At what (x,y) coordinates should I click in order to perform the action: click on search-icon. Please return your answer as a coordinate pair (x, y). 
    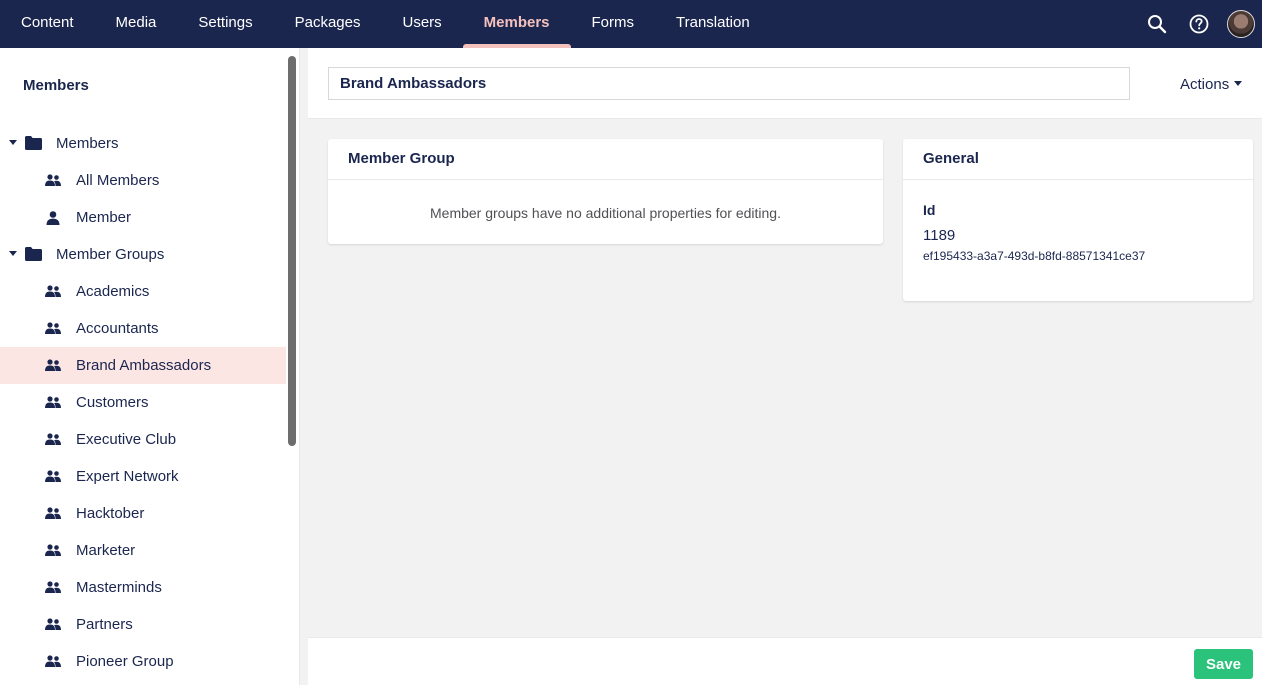
    Looking at the image, I should click on (1157, 24).